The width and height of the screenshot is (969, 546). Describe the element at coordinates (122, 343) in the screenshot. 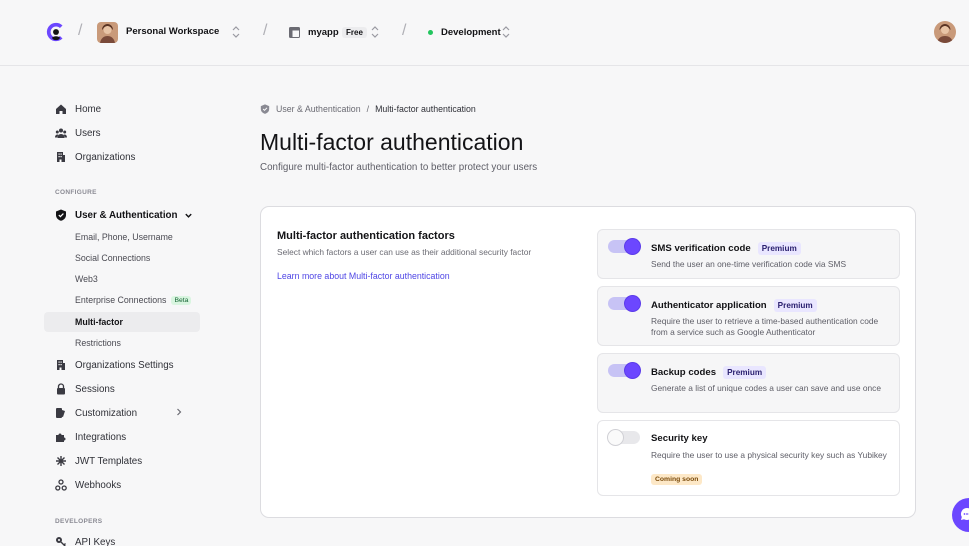

I see `sidebar-subitem-restrictions: Restrictions` at that location.